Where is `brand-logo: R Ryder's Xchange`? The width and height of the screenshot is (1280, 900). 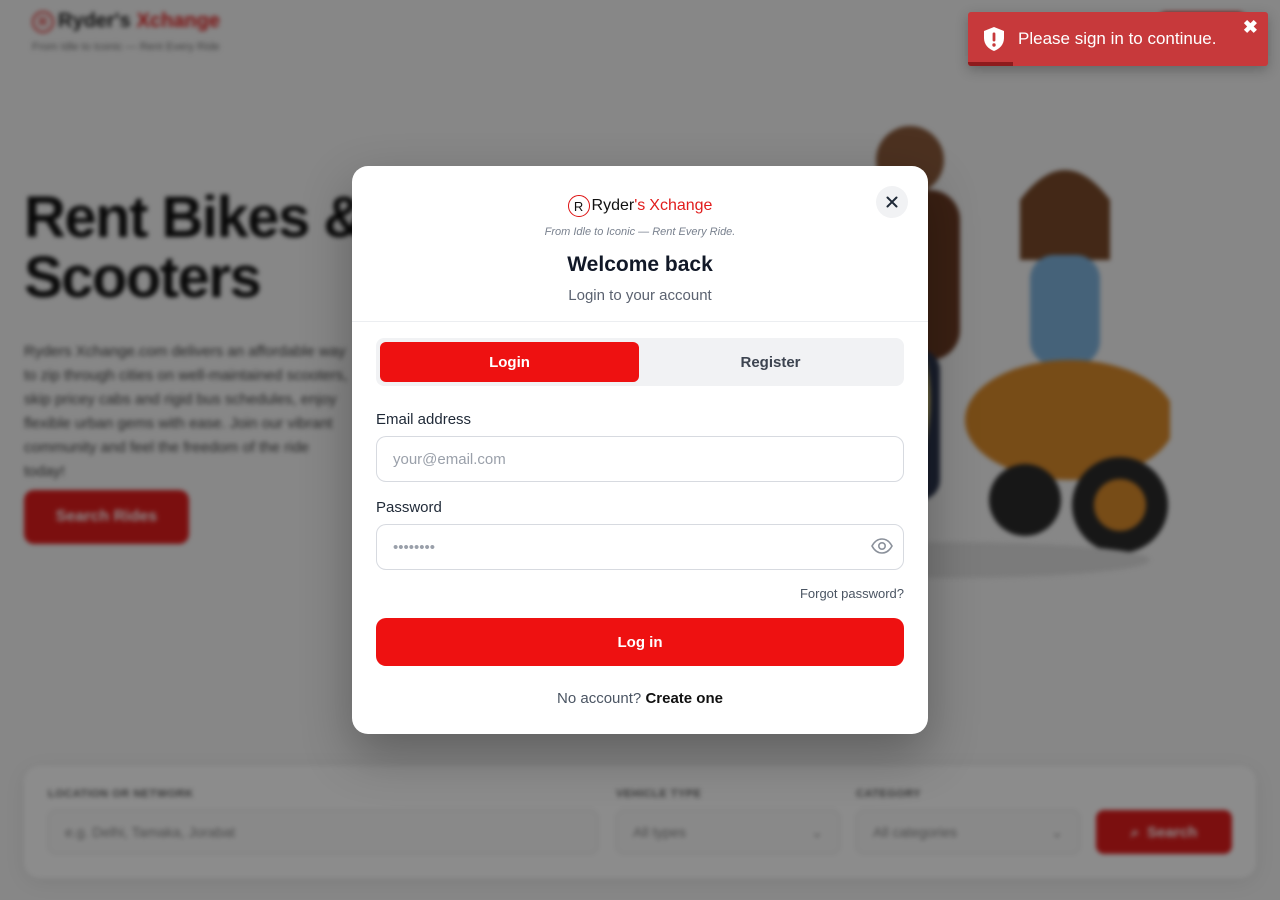 brand-logo: R Ryder's Xchange is located at coordinates (640, 206).